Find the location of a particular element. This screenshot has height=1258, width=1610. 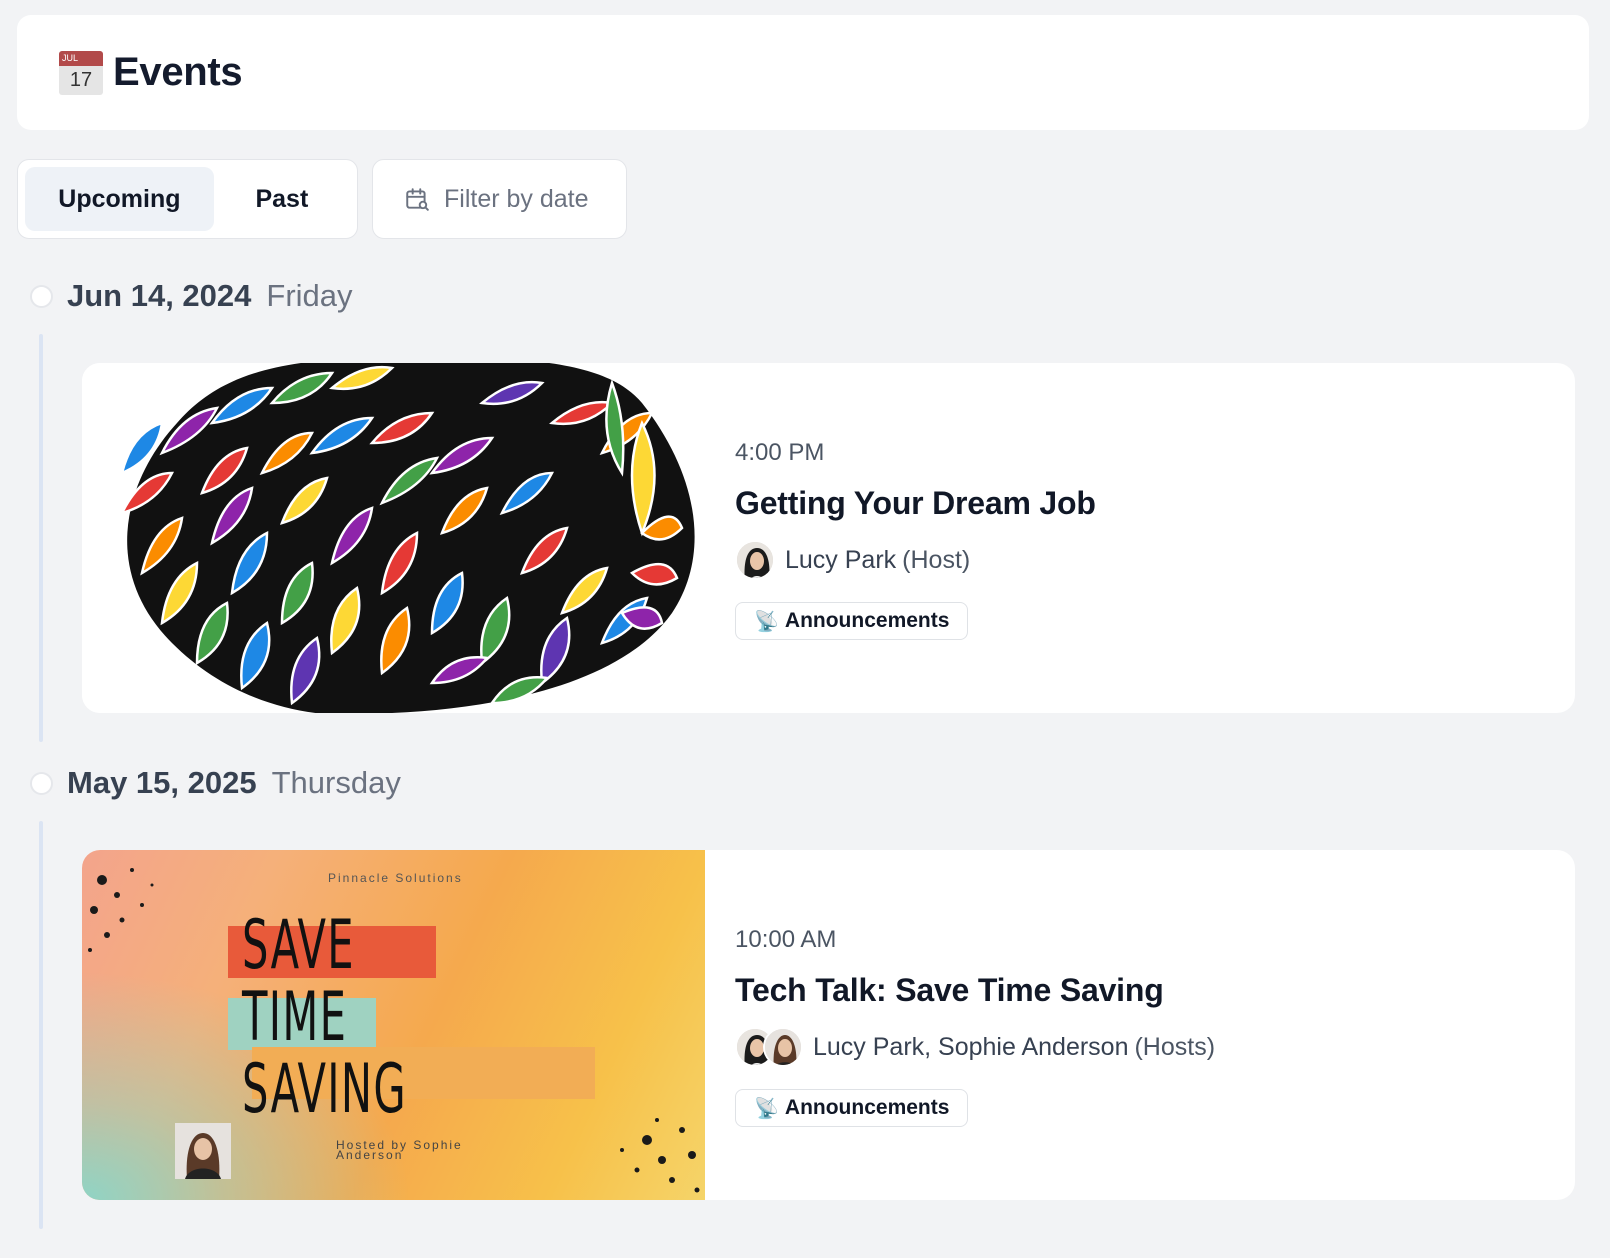

event-cover-image is located at coordinates (393, 538).